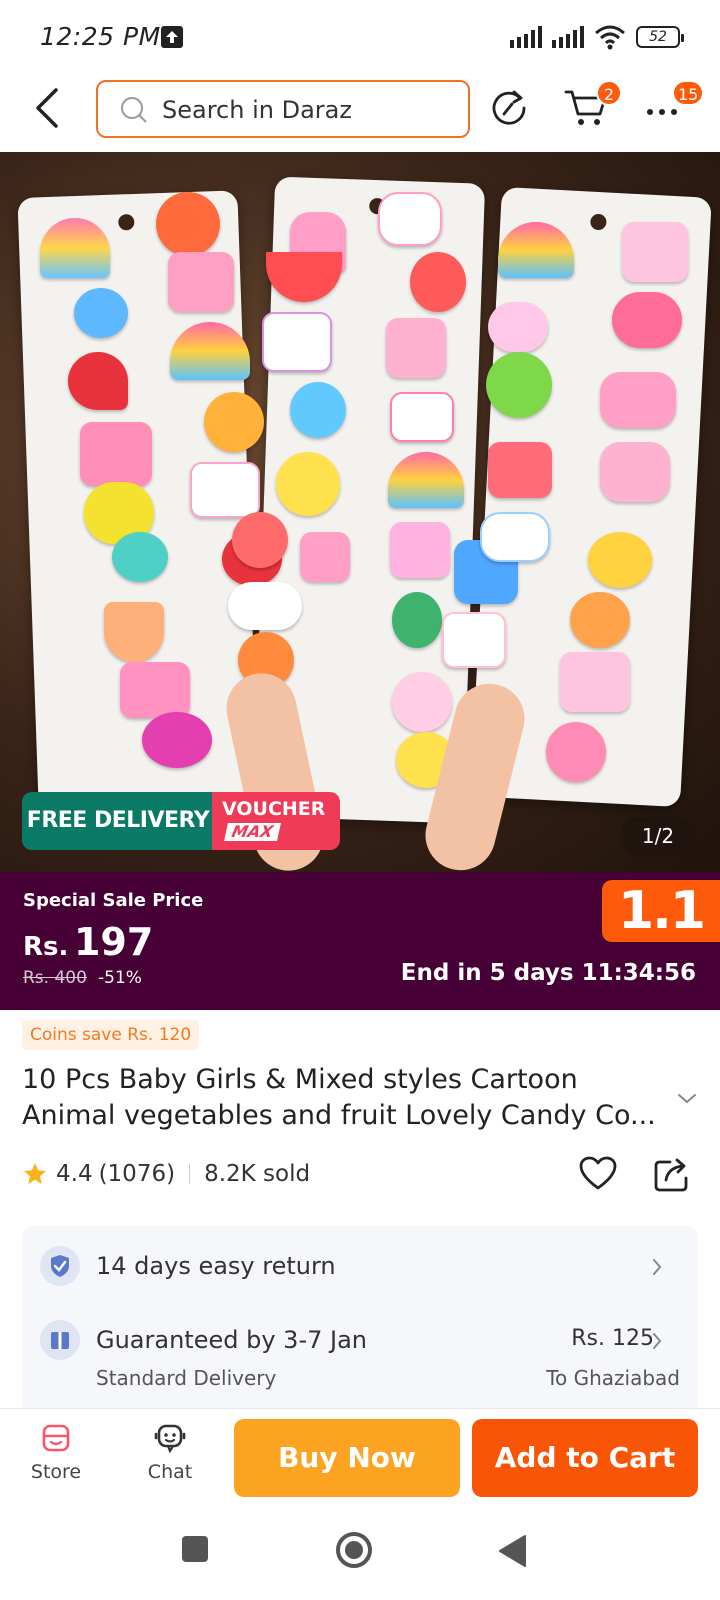  Describe the element at coordinates (100, 36) in the screenshot. I see `status-time: 12:25 PM` at that location.